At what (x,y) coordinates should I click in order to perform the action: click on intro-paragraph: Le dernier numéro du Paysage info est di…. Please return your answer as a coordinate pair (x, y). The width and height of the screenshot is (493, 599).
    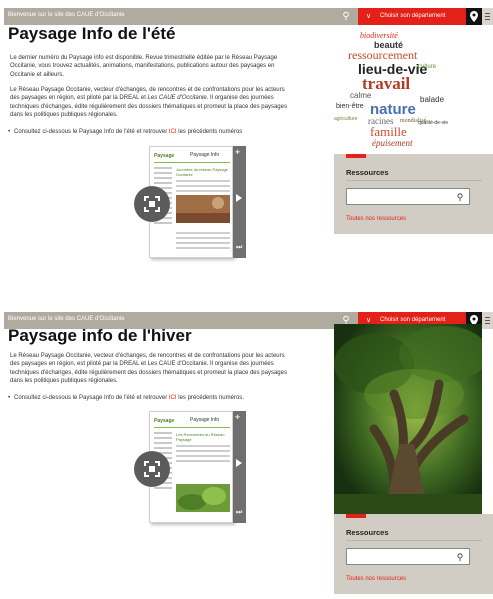
    Looking at the image, I should click on (144, 66).